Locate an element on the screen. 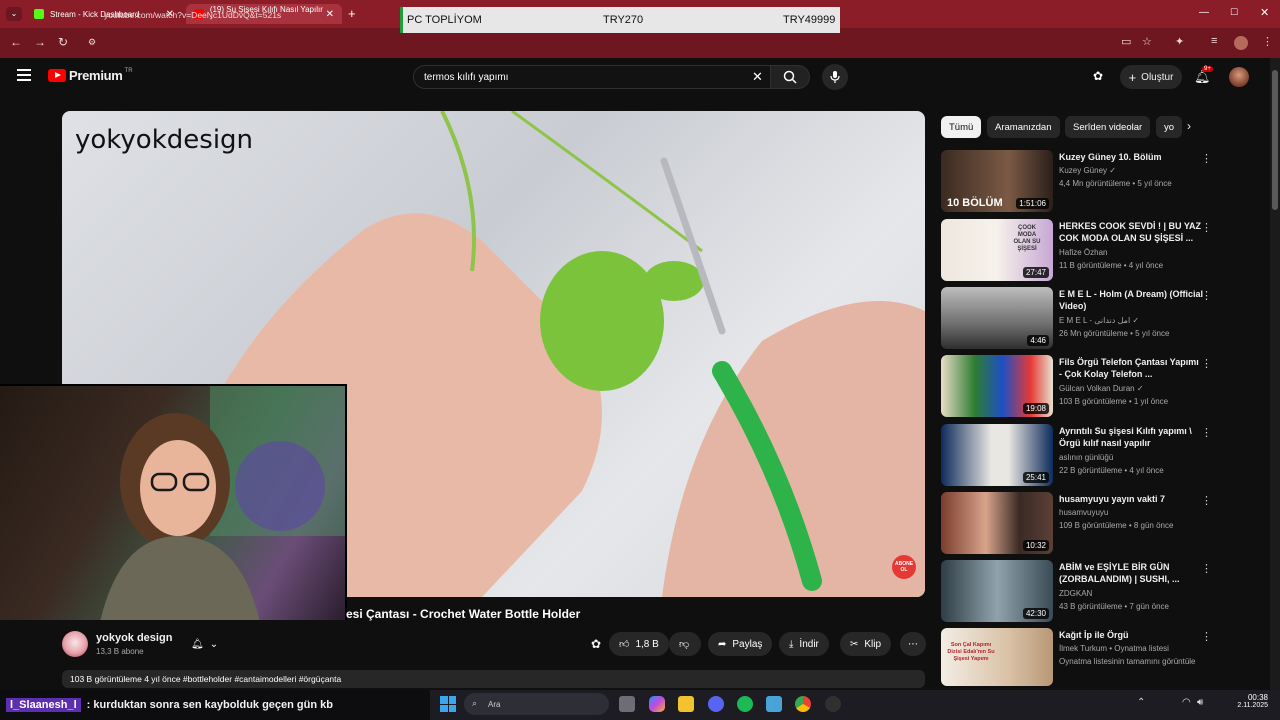 The height and width of the screenshot is (720, 1280). file-explorer-icon is located at coordinates (686, 704).